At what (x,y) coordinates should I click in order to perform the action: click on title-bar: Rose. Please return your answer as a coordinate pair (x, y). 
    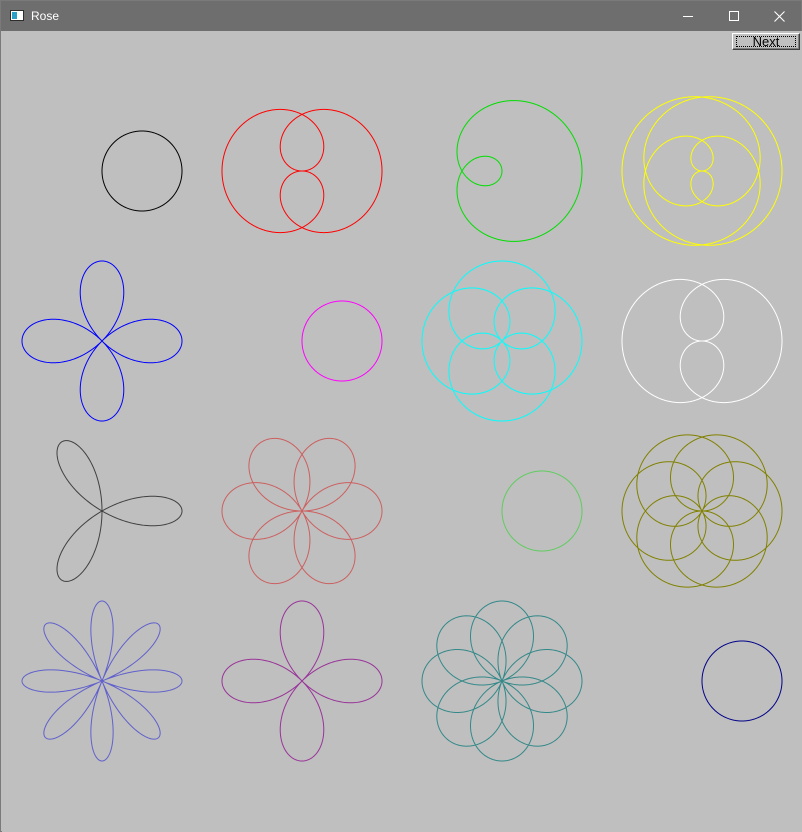
    Looking at the image, I should click on (401, 16).